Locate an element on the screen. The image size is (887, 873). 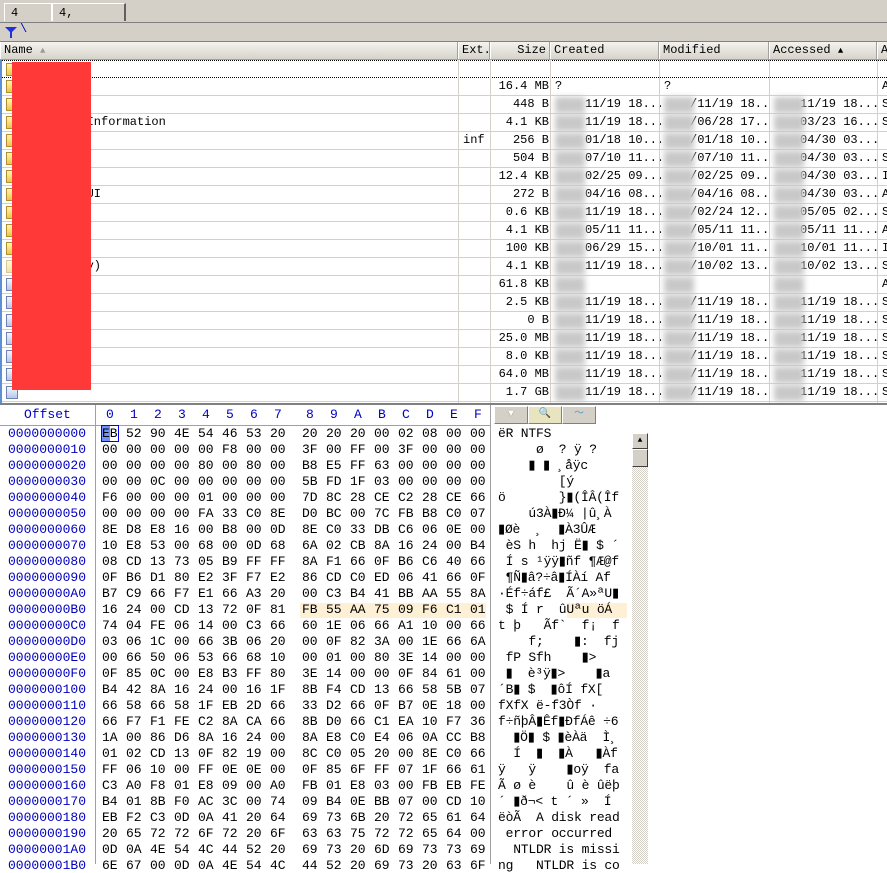
table-row: 0 B11/19 18.../11/19 18...11/19 18...S is located at coordinates (444, 321).